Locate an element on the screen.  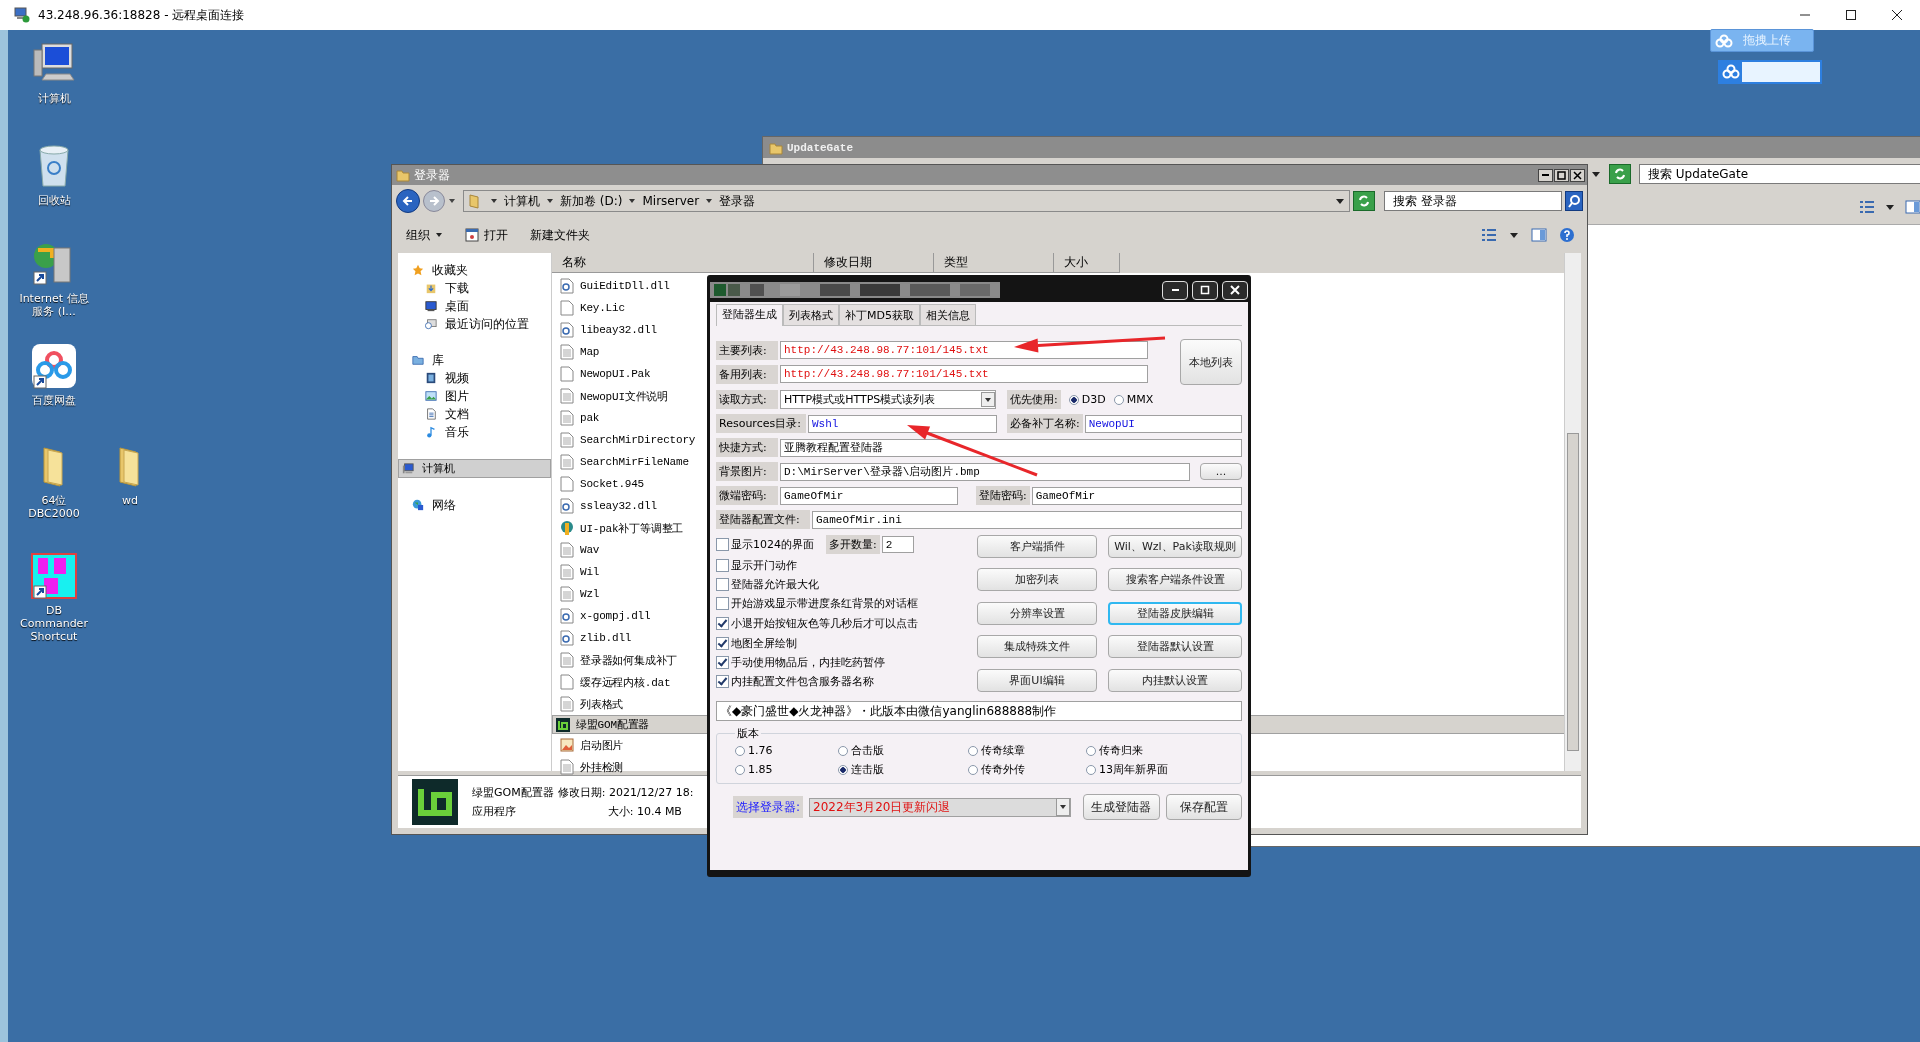
file-name: 外挂检测 is located at coordinates (602, 767).